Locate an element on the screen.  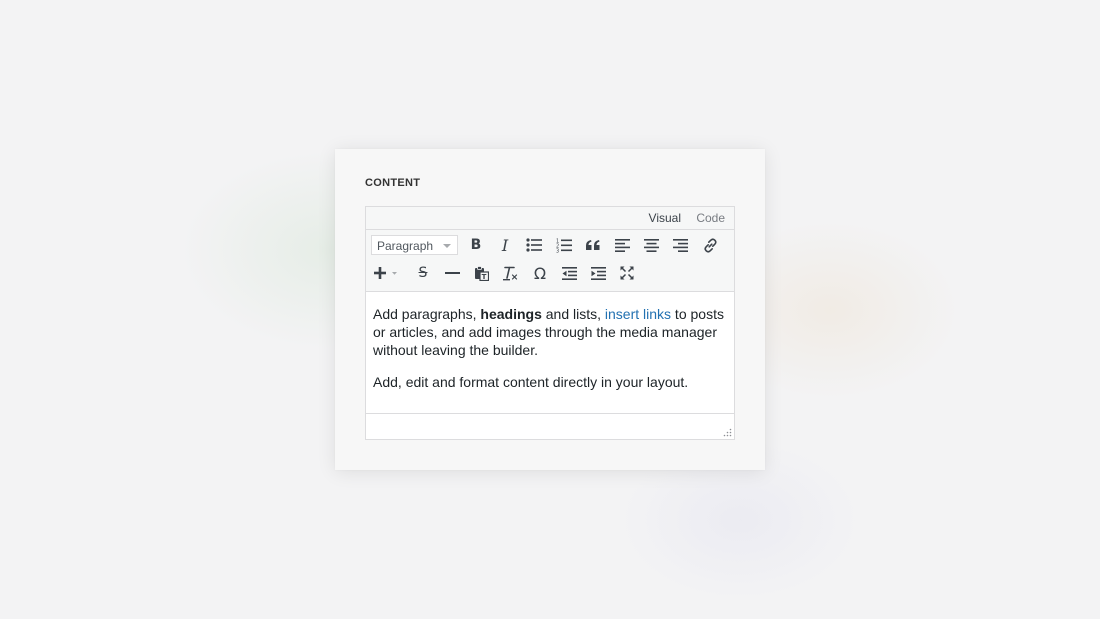
tab-code: Code is located at coordinates (710, 218).